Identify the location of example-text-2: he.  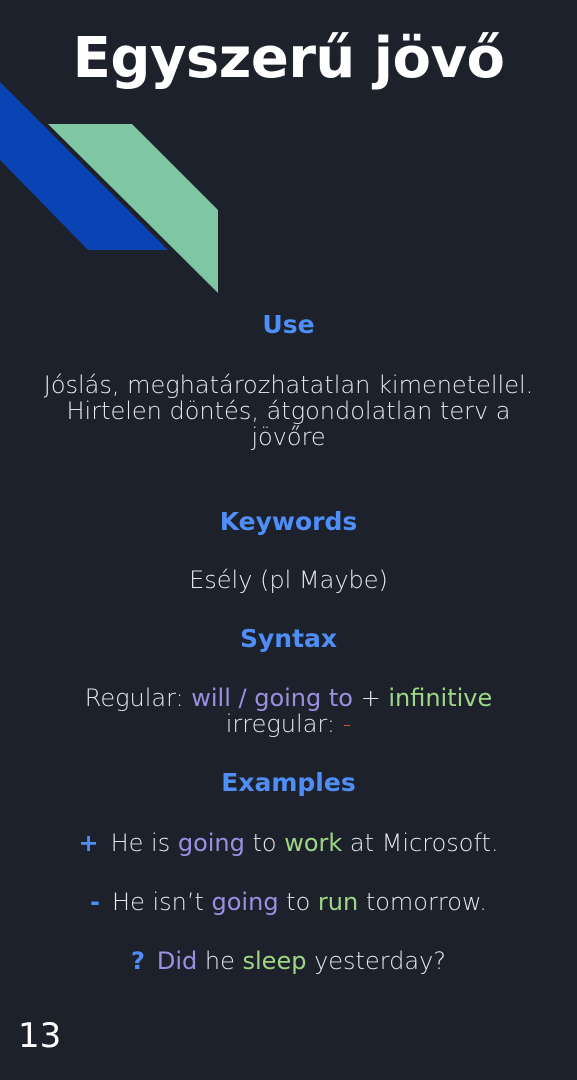
(220, 961).